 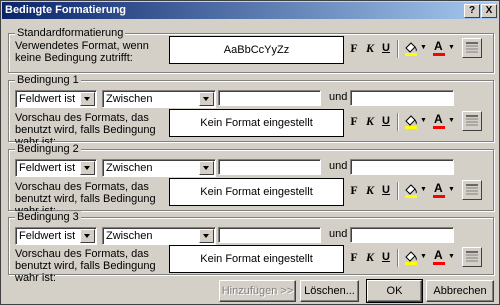 What do you see at coordinates (402, 98) in the screenshot?
I see `condition-1-value2-input` at bounding box center [402, 98].